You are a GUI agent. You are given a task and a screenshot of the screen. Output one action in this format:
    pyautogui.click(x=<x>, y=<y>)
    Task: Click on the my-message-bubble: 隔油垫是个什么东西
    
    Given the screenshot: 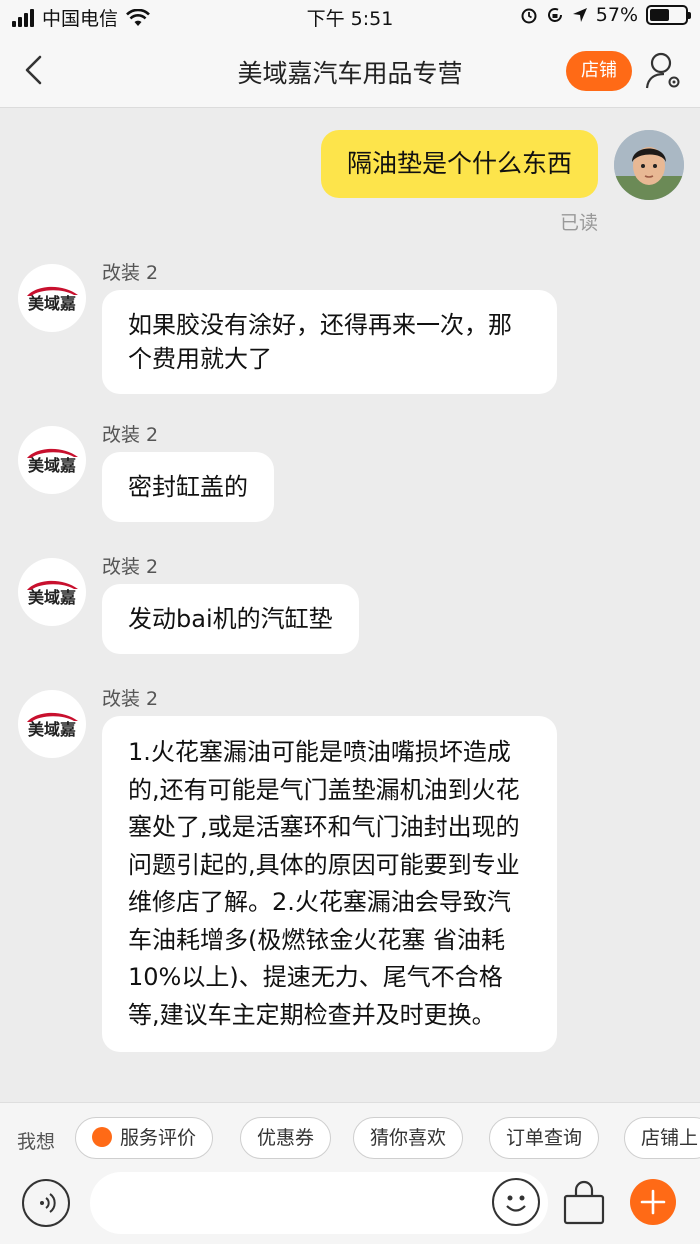 What is the action you would take?
    pyautogui.click(x=459, y=164)
    